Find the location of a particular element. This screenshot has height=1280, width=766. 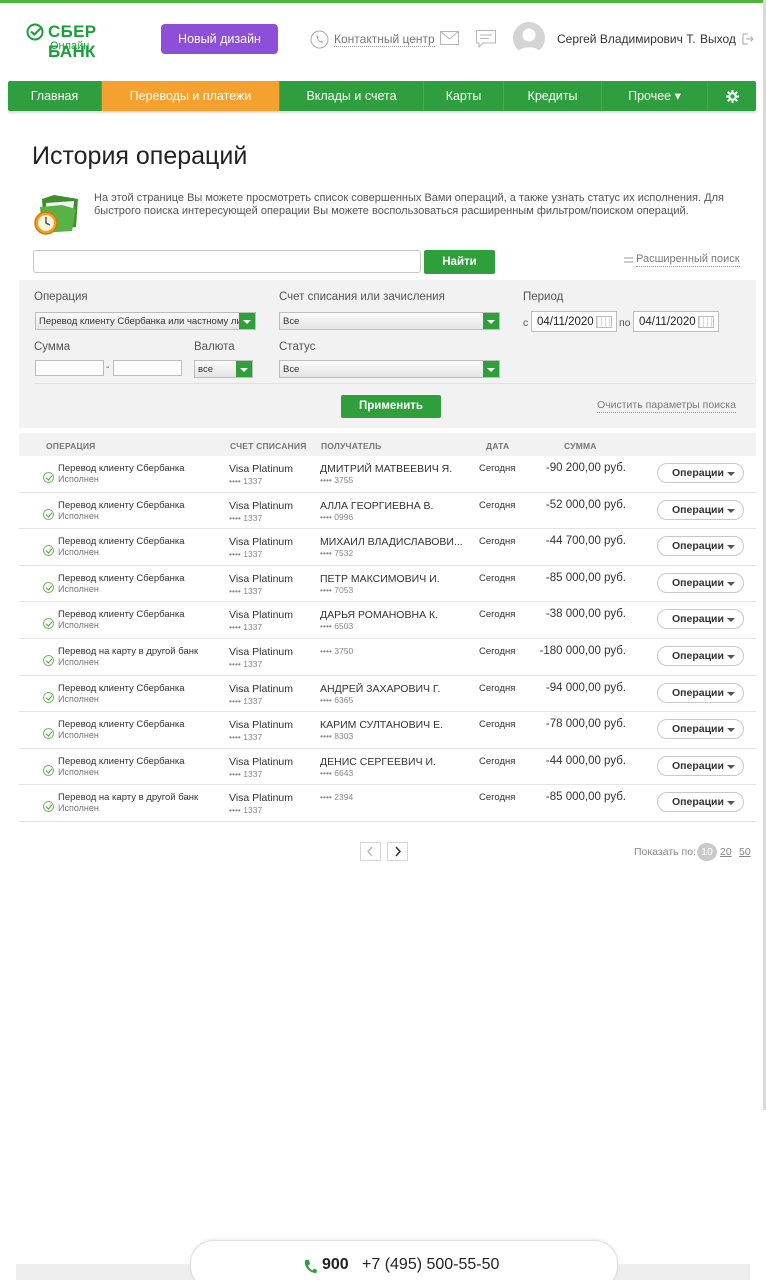

status-select: Все is located at coordinates (389, 369).